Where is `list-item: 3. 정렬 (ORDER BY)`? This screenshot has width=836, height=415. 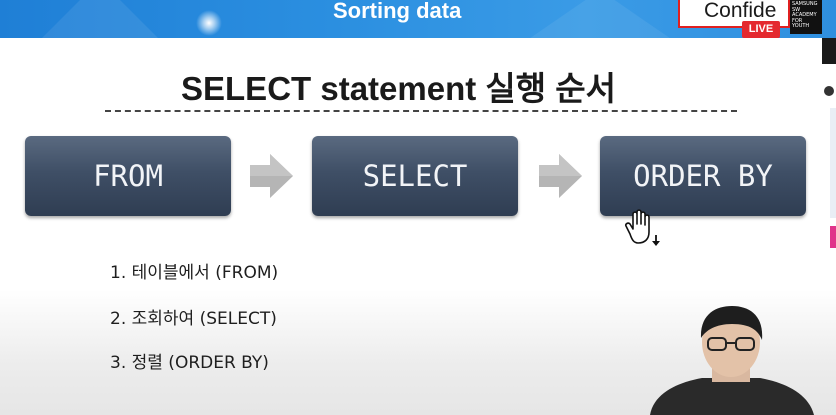
list-item: 3. 정렬 (ORDER BY) is located at coordinates (189, 363).